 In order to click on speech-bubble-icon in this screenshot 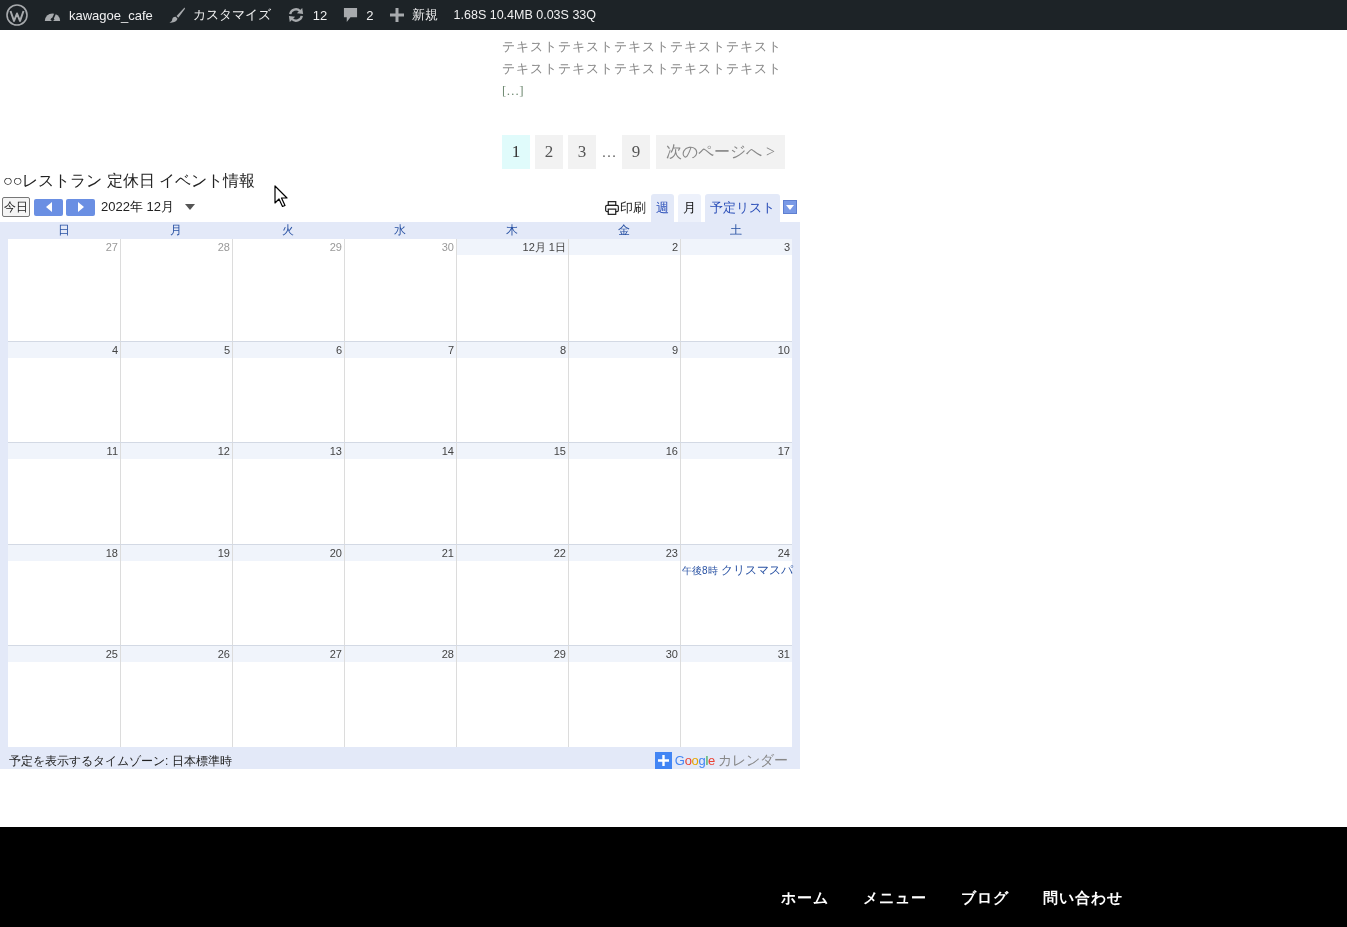, I will do `click(351, 15)`.